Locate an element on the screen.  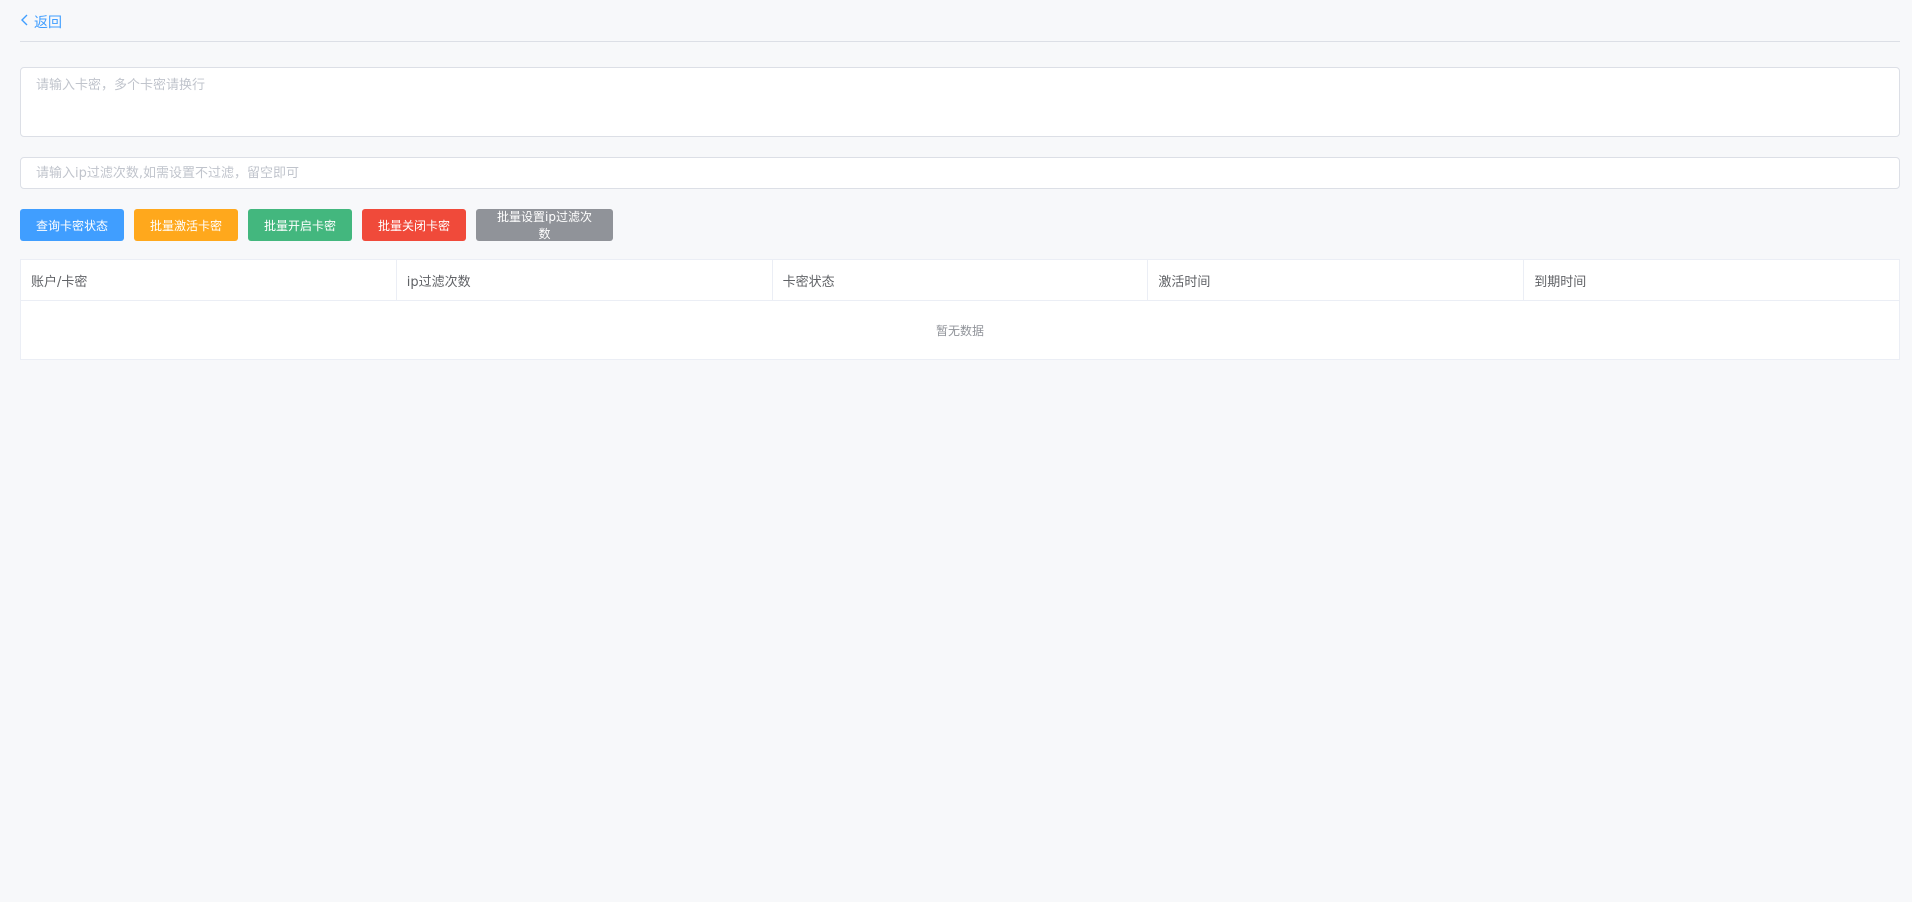
column-header-card-status: 卡密状态 is located at coordinates (961, 280).